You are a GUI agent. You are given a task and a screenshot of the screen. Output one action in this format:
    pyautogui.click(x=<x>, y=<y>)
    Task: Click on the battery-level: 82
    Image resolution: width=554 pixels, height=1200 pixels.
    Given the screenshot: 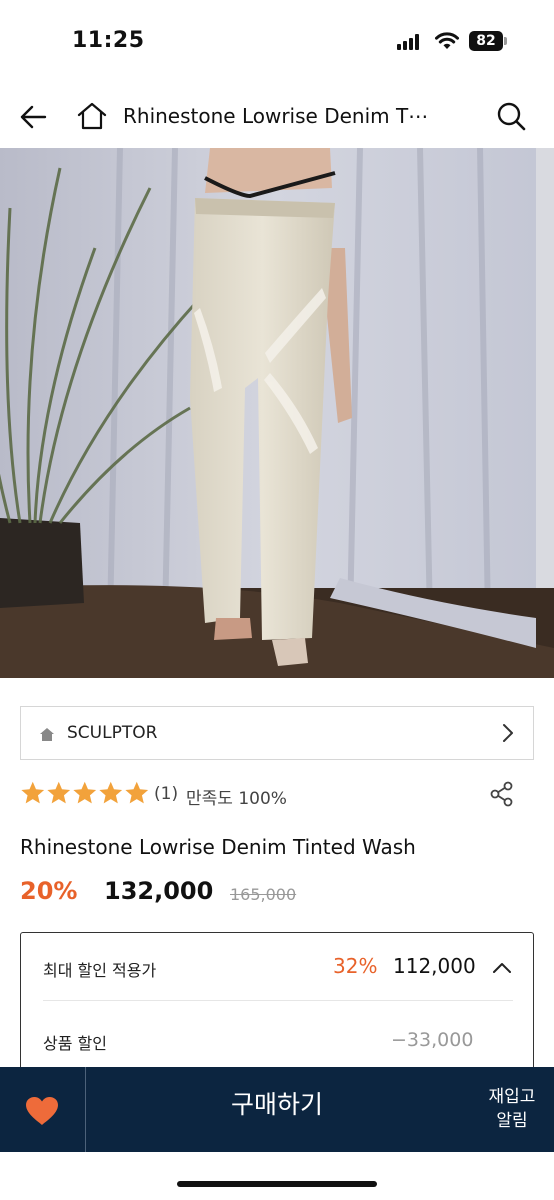 What is the action you would take?
    pyautogui.click(x=486, y=41)
    